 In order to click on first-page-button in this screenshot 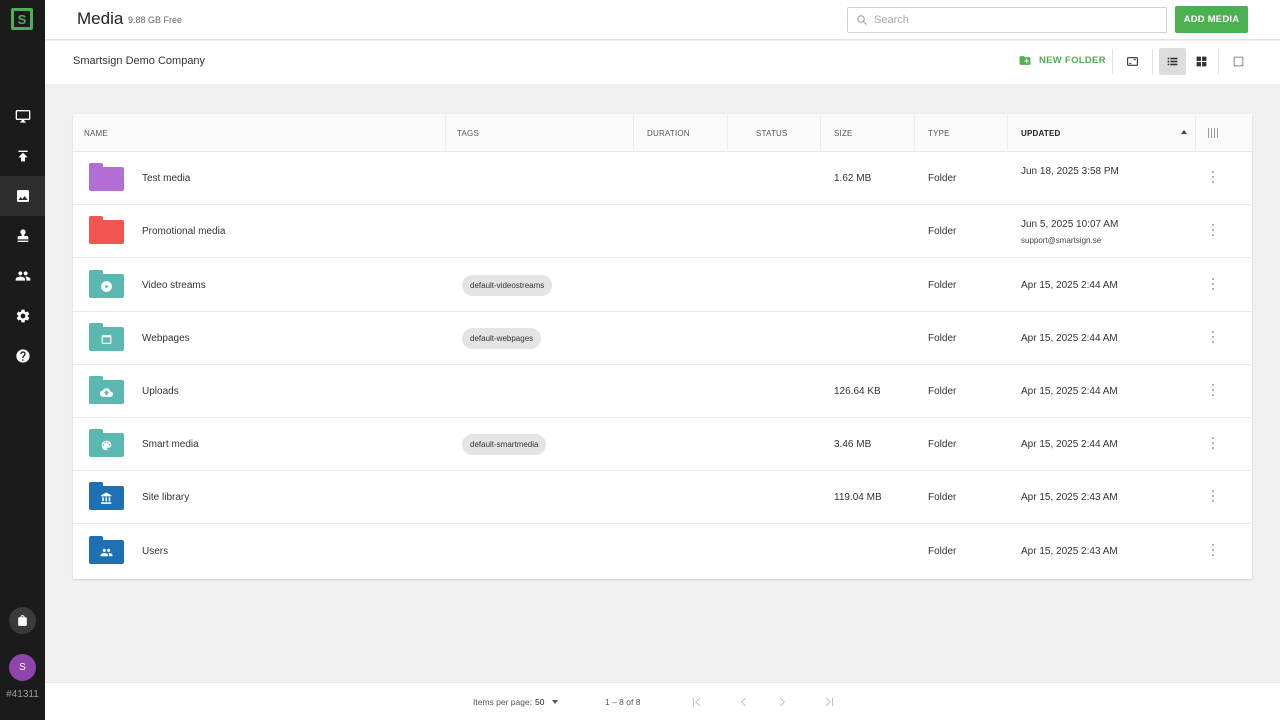, I will do `click(697, 702)`.